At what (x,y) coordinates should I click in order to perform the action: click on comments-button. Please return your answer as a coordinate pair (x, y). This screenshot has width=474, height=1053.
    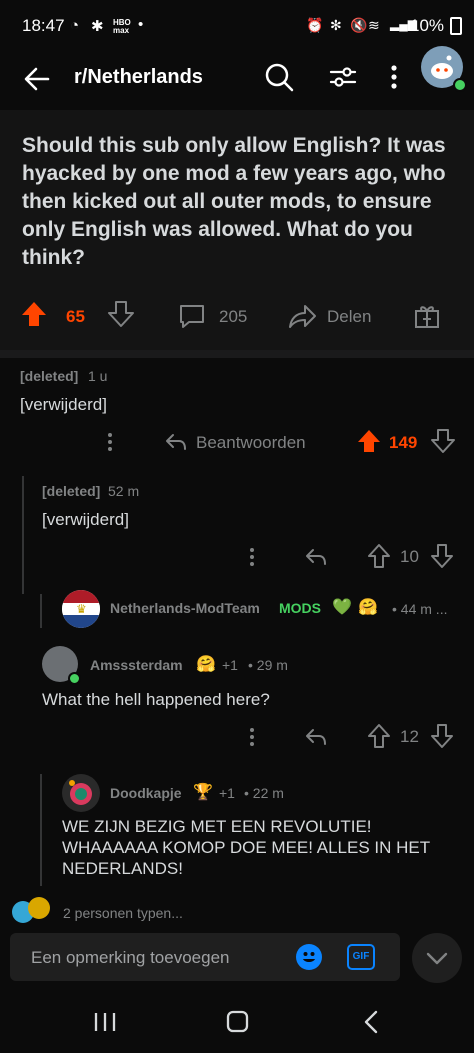
    Looking at the image, I should click on (192, 316).